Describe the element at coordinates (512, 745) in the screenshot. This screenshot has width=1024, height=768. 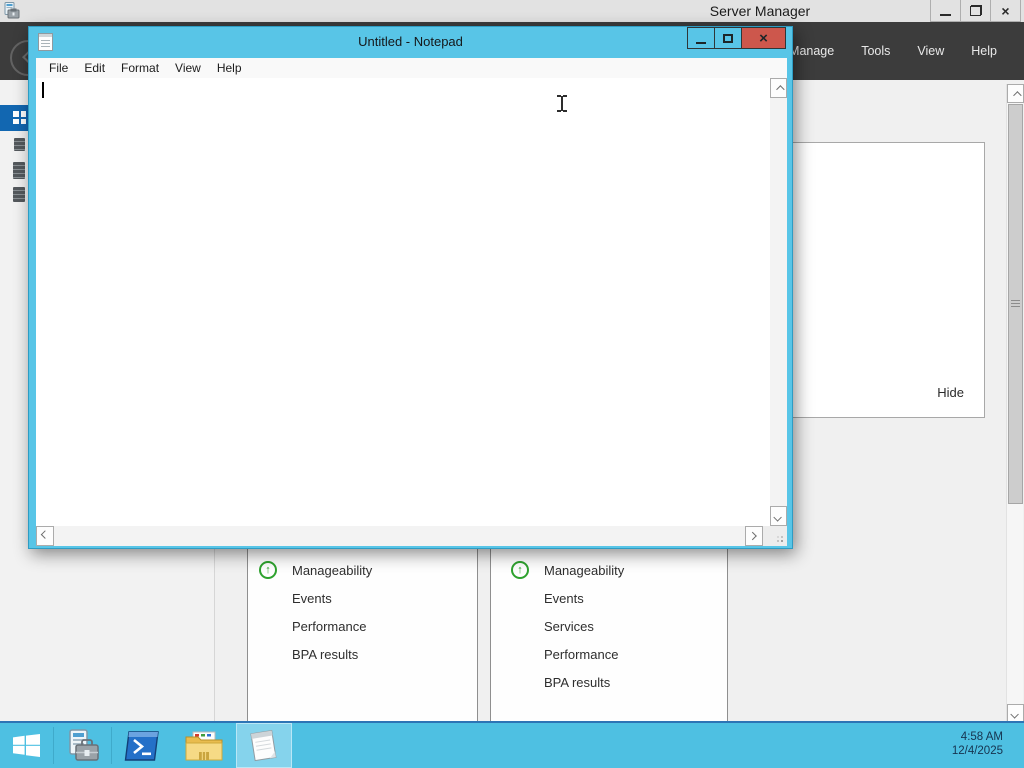
I see `taskbar: × ×` at that location.